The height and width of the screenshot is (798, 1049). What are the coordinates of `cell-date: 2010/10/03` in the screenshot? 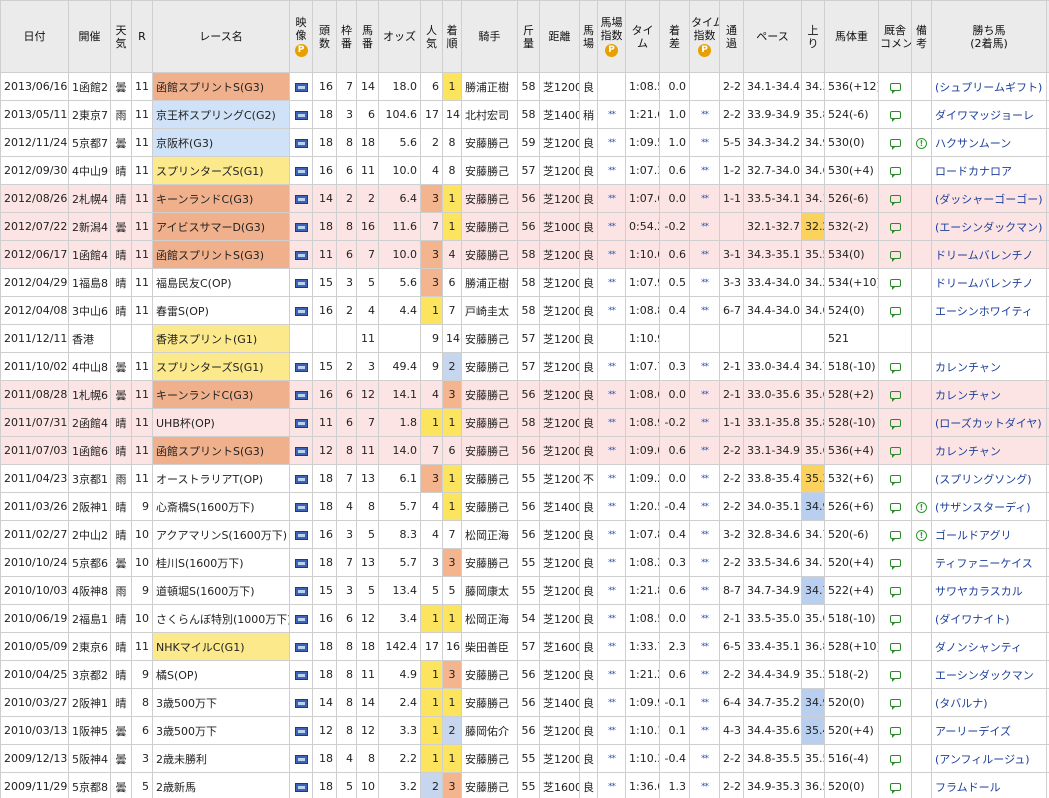 It's located at (34, 590).